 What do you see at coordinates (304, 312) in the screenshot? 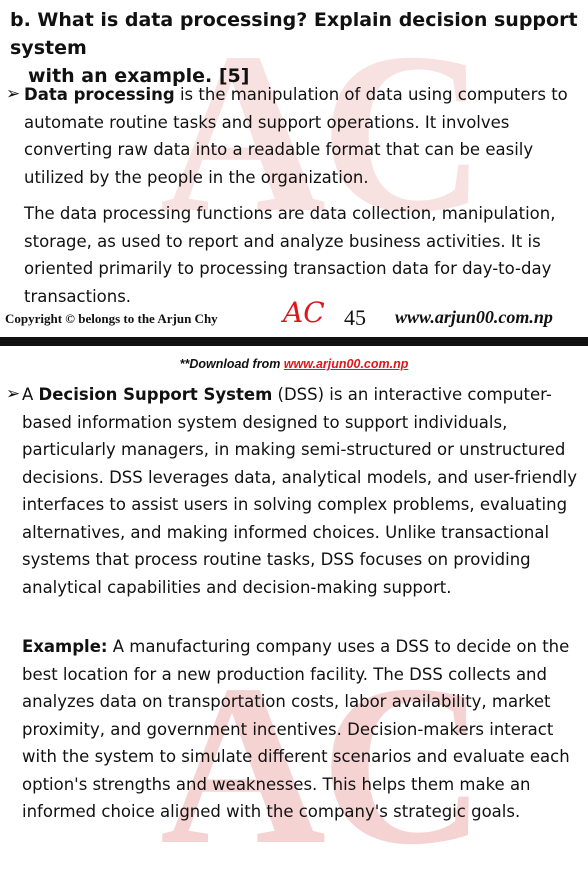
I see `ac-logo: AC` at bounding box center [304, 312].